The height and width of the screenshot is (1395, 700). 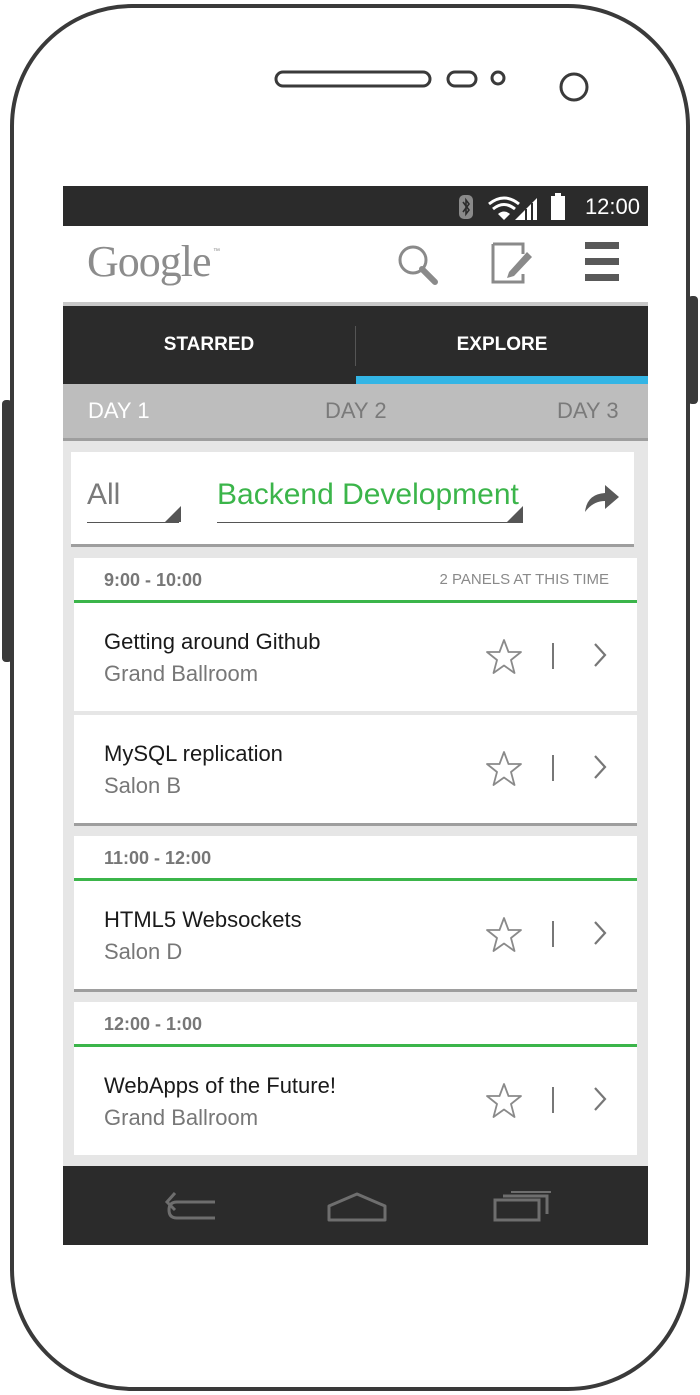 I want to click on scope-dropdown: All, so click(x=103, y=495).